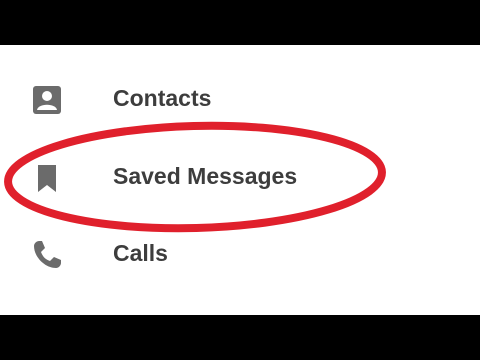  Describe the element at coordinates (140, 253) in the screenshot. I see `menu-item-label: Calls` at that location.